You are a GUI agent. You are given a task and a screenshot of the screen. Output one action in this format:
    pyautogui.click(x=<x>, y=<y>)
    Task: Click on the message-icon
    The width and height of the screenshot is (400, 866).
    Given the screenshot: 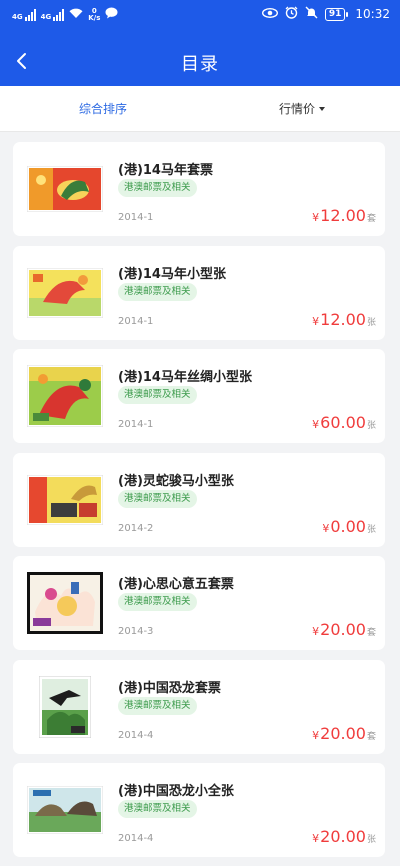 What is the action you would take?
    pyautogui.click(x=111, y=14)
    